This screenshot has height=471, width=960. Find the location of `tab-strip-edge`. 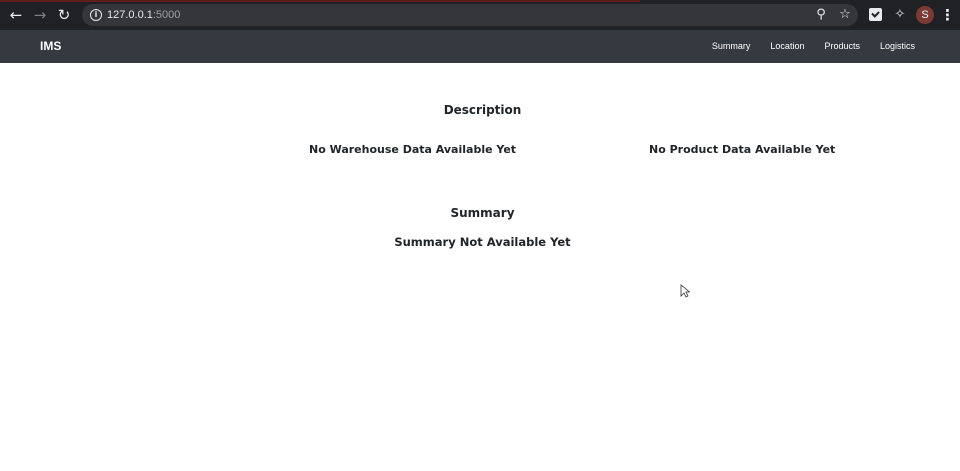

tab-strip-edge is located at coordinates (320, 1).